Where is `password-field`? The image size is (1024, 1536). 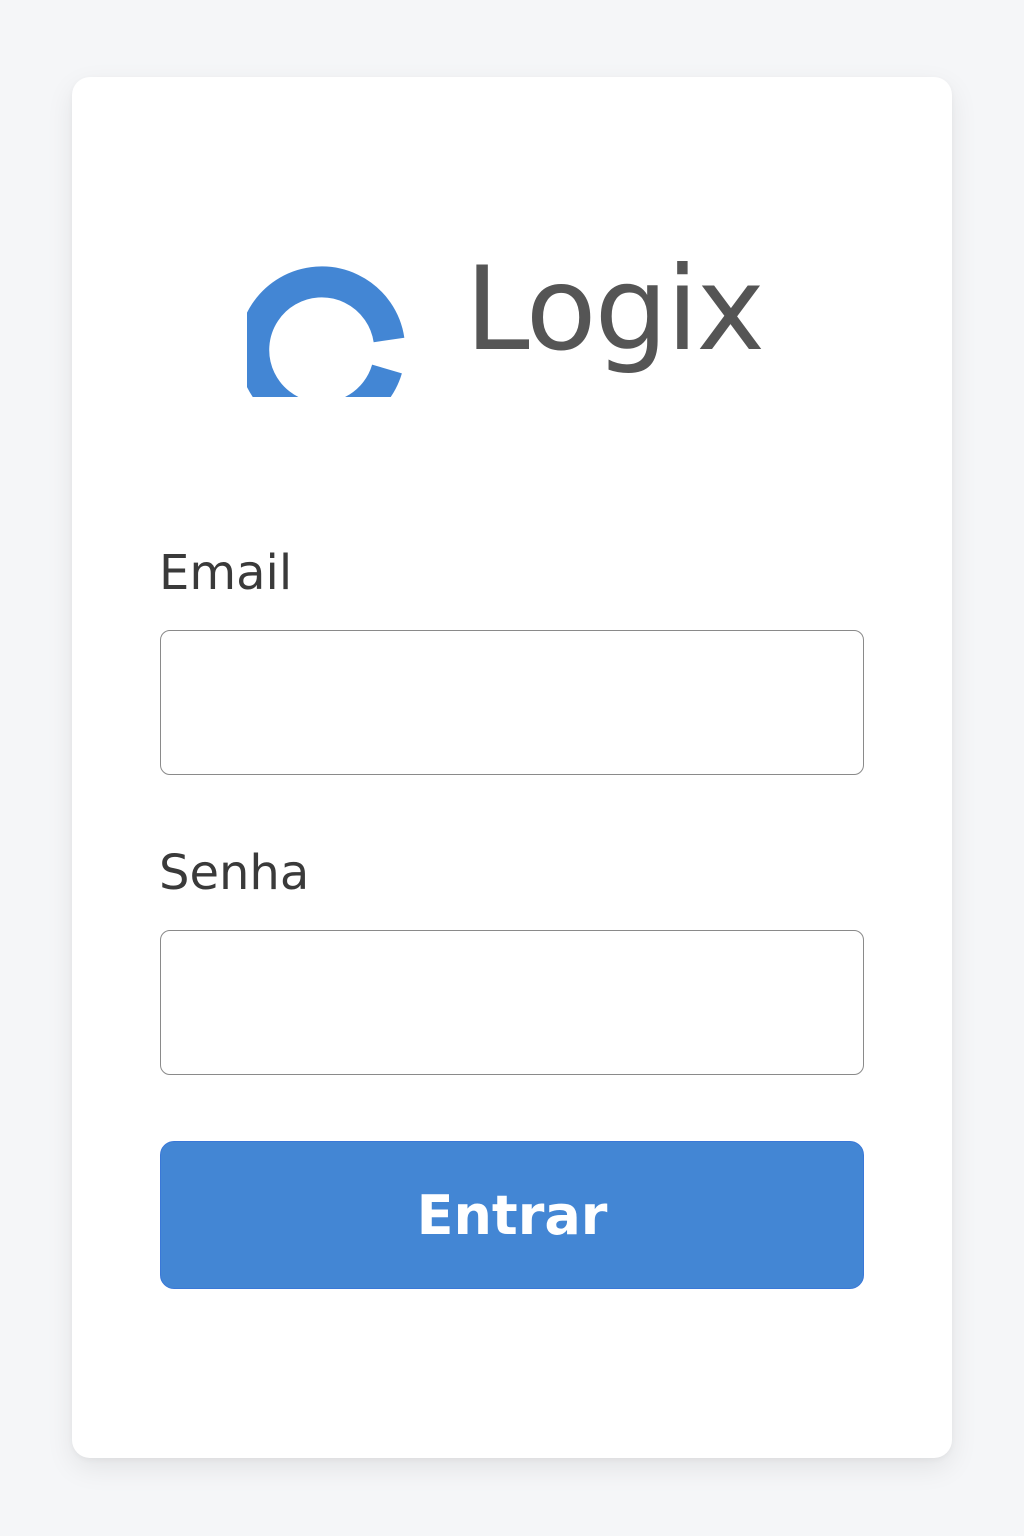
password-field is located at coordinates (512, 1002).